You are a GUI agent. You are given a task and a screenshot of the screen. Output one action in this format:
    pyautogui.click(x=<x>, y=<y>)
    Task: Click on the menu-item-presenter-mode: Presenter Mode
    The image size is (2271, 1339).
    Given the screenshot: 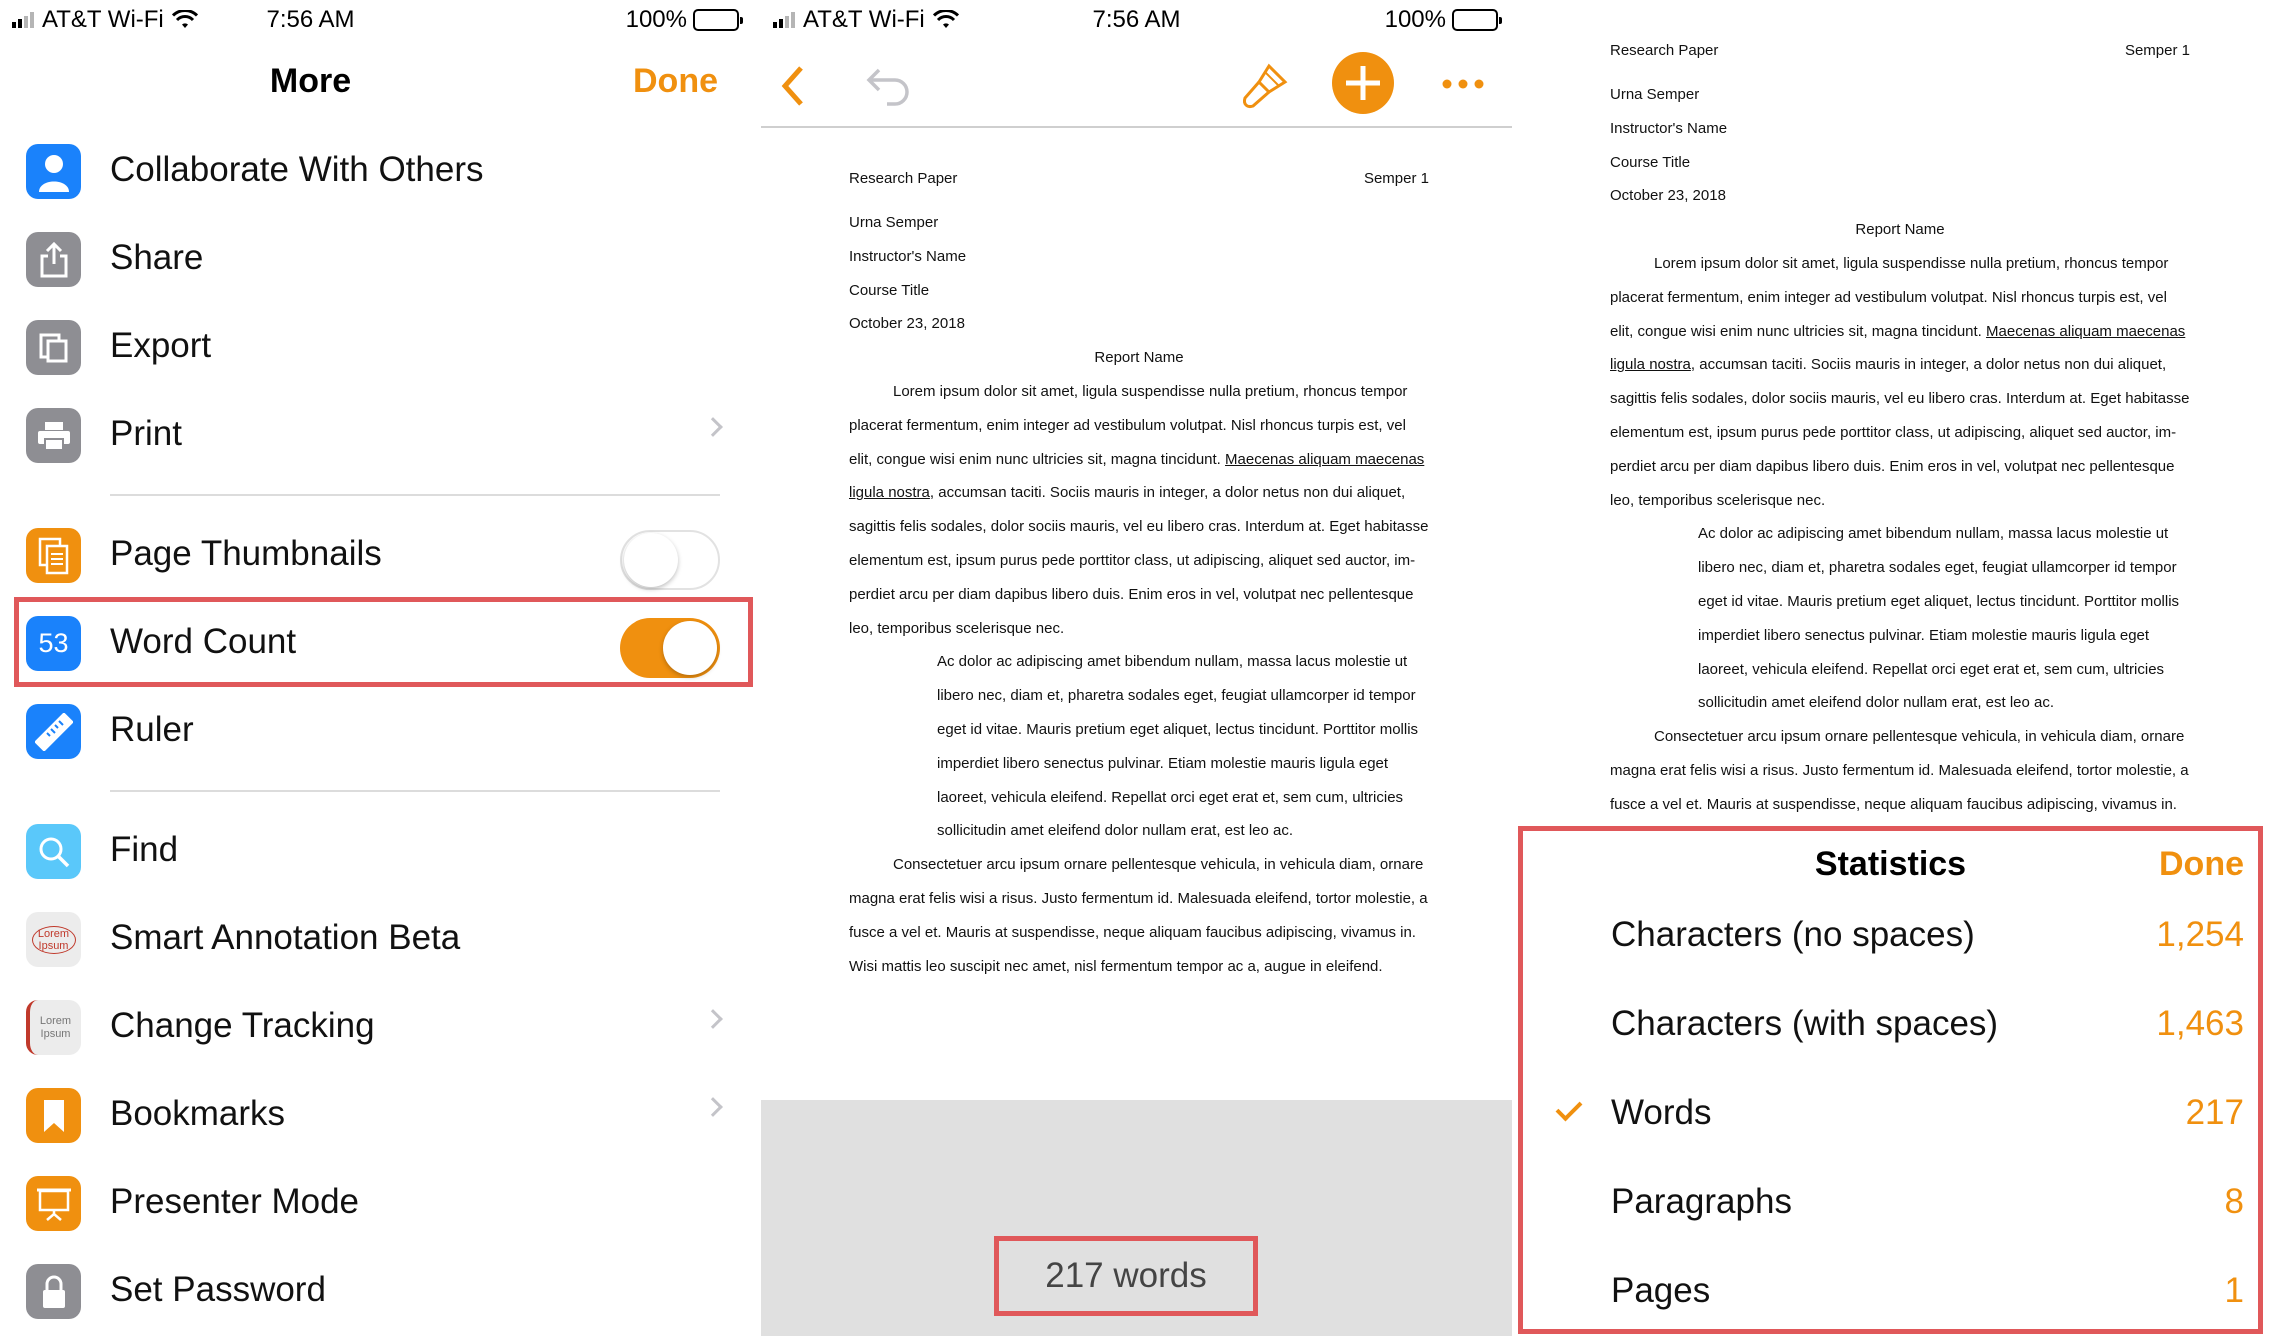 What is the action you would take?
    pyautogui.click(x=360, y=1202)
    